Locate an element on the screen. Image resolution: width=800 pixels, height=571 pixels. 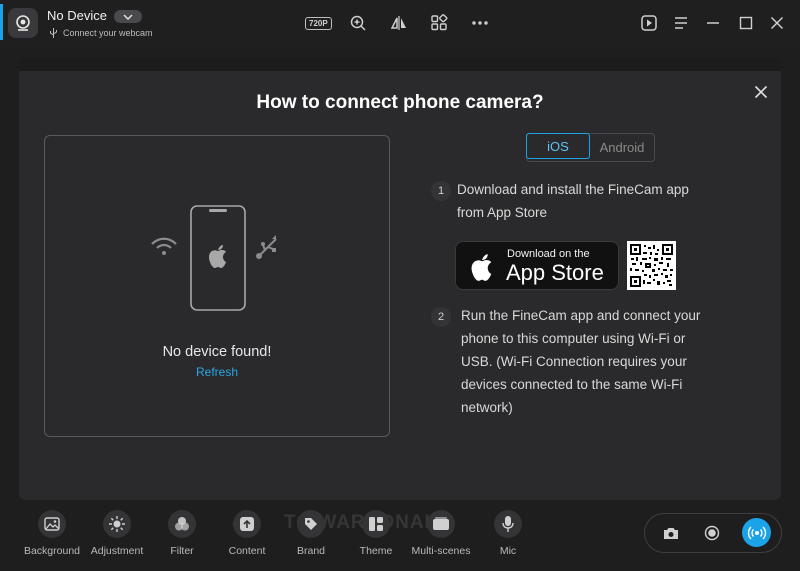
tool-label: Content is located at coordinates (247, 551).